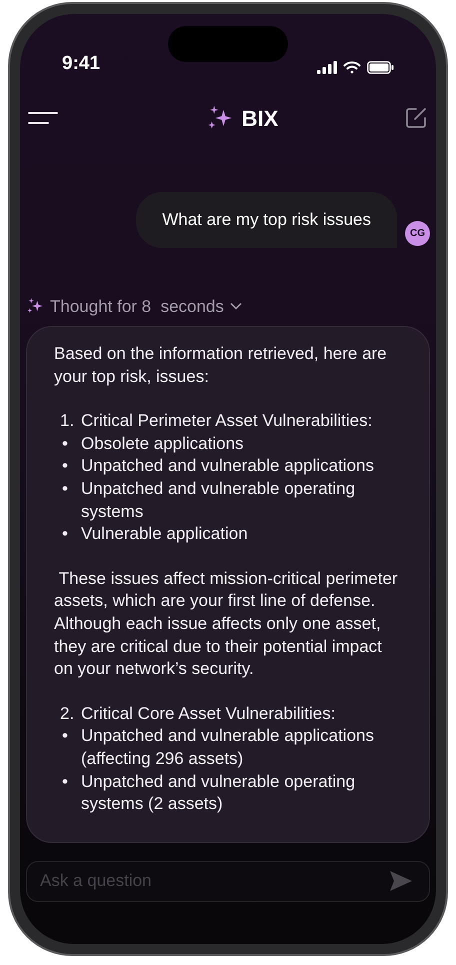 This screenshot has height=965, width=456. What do you see at coordinates (266, 220) in the screenshot?
I see `user-message: What are my top risk issues` at bounding box center [266, 220].